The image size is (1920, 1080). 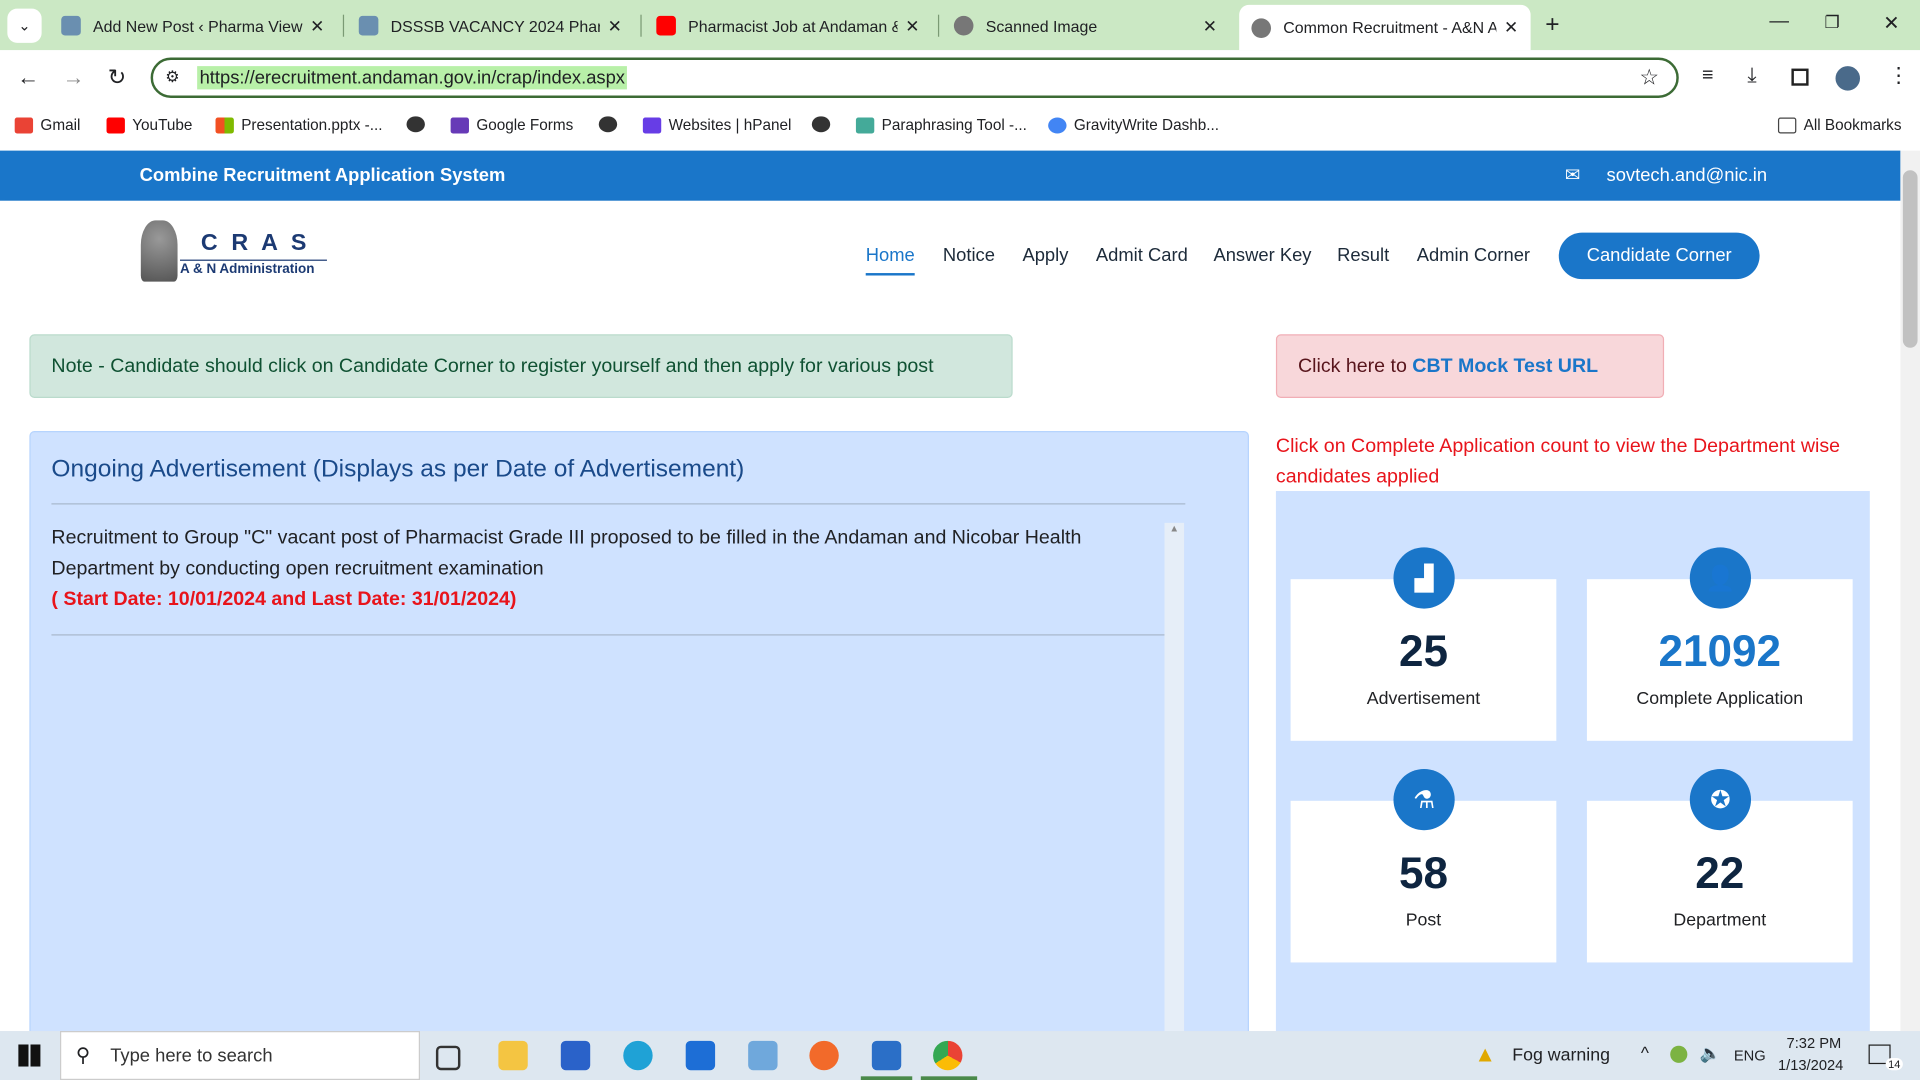 What do you see at coordinates (1894, 1064) in the screenshot?
I see `notification-count: 14` at bounding box center [1894, 1064].